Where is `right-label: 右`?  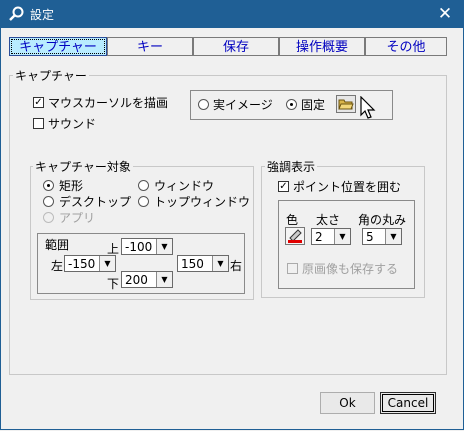
right-label: 右 is located at coordinates (236, 266).